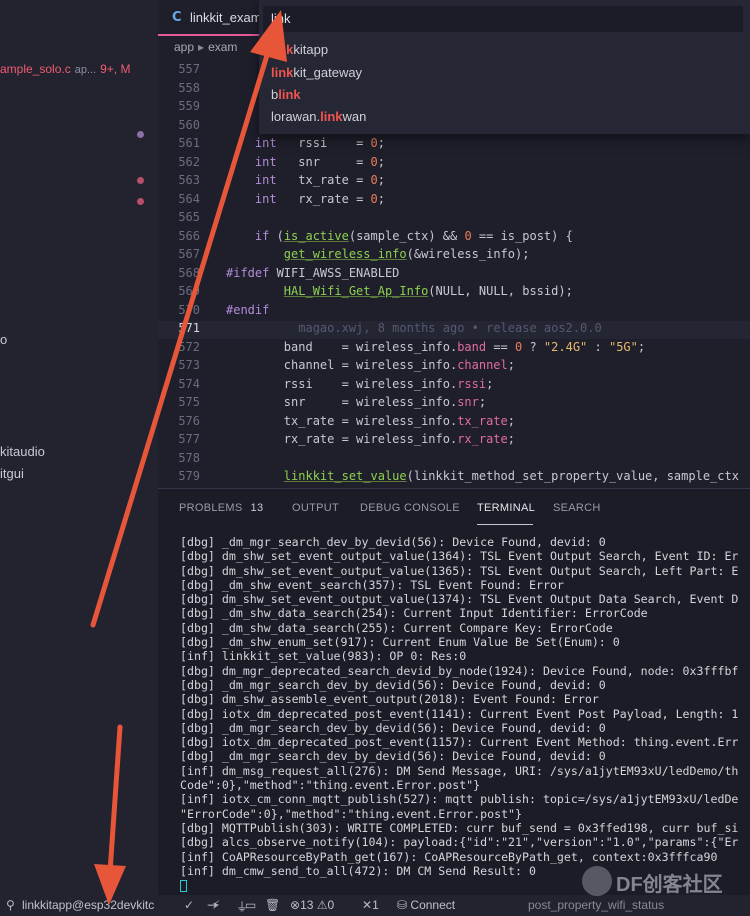 The height and width of the screenshot is (916, 750). What do you see at coordinates (669, 885) in the screenshot?
I see `watermark-text: DF创客社区` at bounding box center [669, 885].